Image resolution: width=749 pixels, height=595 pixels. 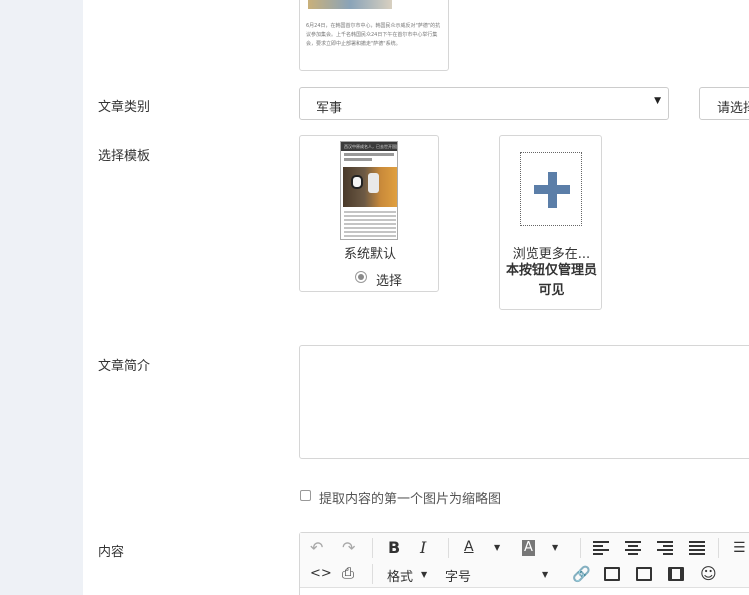 What do you see at coordinates (423, 548) in the screenshot?
I see `italic-icon: I` at bounding box center [423, 548].